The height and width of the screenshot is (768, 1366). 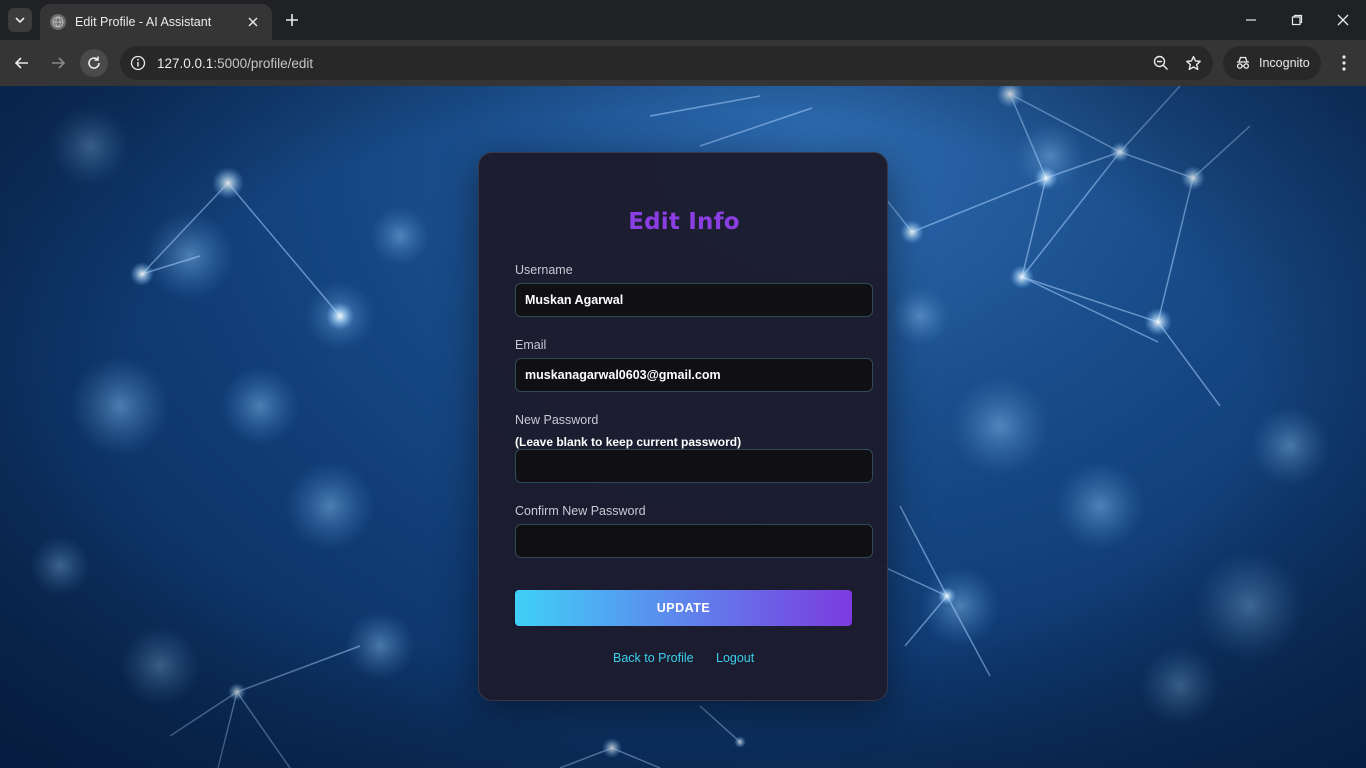 I want to click on reload-button, so click(x=94, y=63).